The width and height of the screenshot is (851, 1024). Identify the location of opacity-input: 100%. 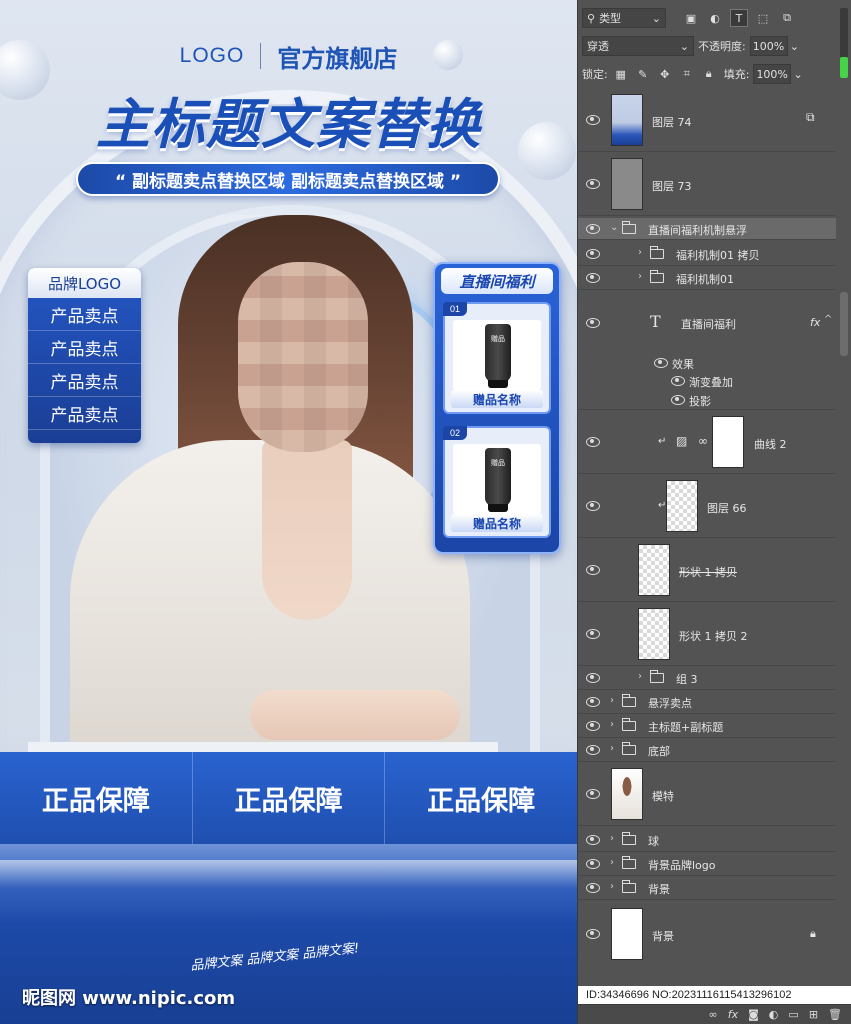
(768, 46).